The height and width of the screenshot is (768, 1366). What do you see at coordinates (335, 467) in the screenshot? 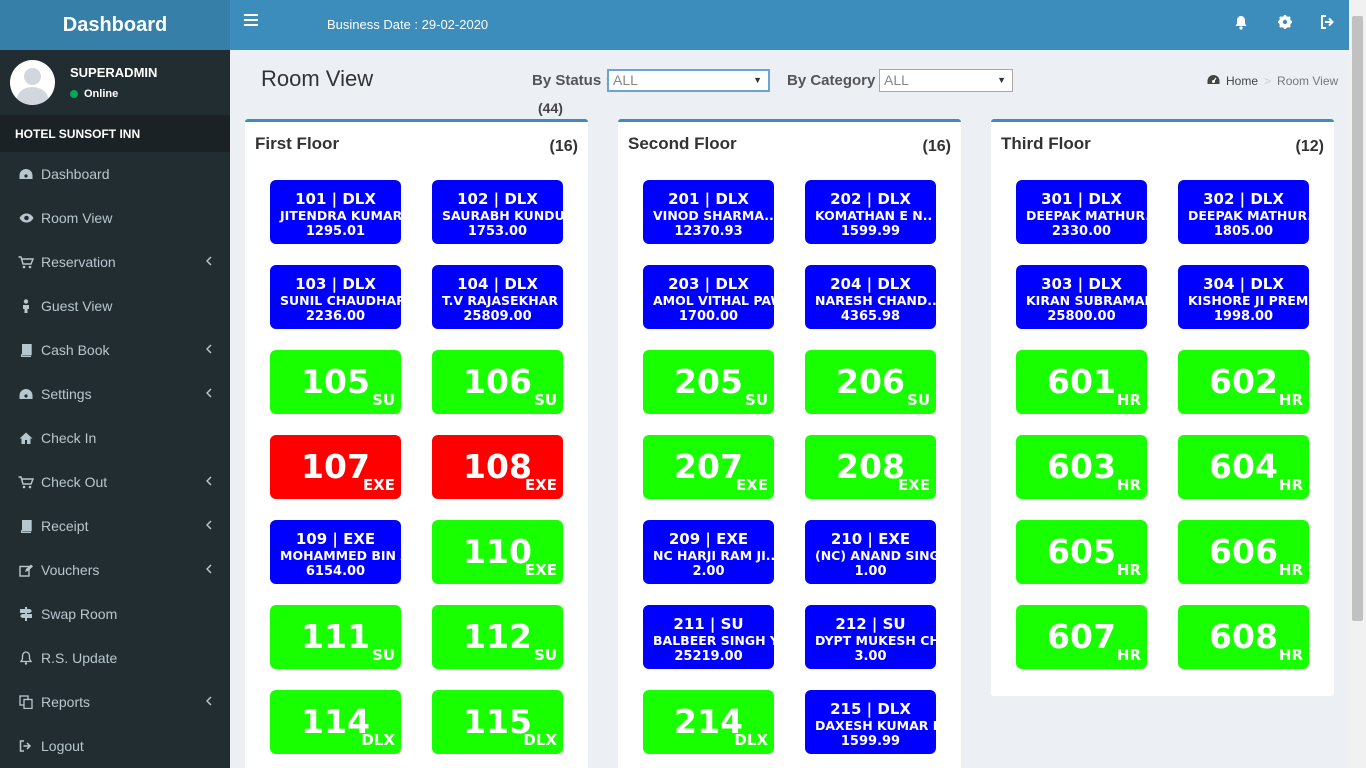
I see `room-tile: 107 EXE` at bounding box center [335, 467].